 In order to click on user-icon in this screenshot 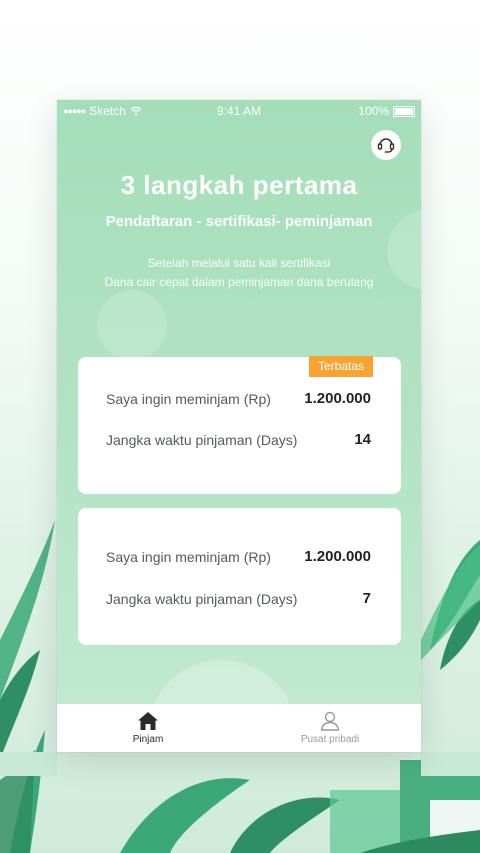, I will do `click(330, 721)`.